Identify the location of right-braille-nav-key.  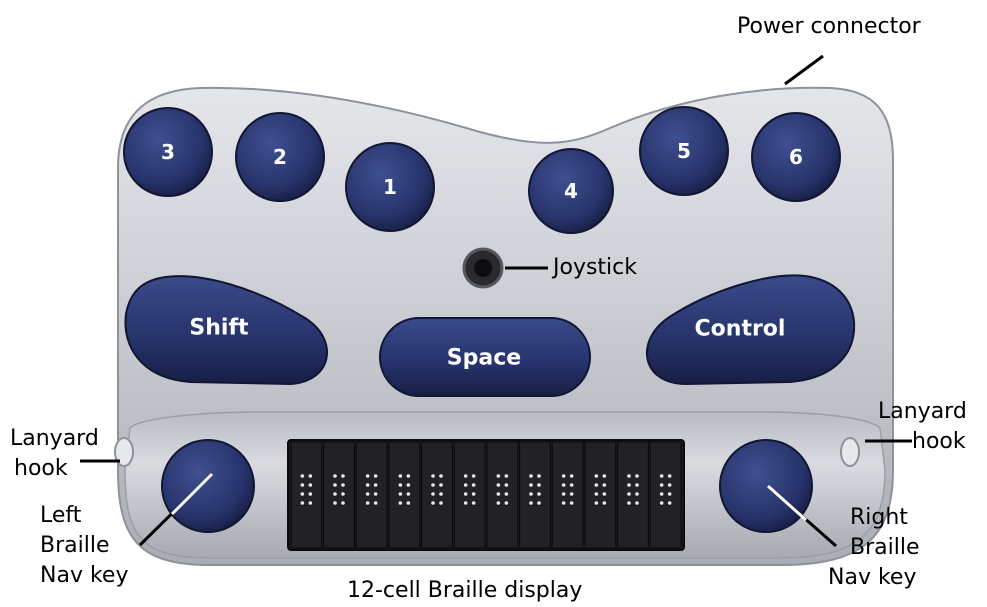
(766, 486).